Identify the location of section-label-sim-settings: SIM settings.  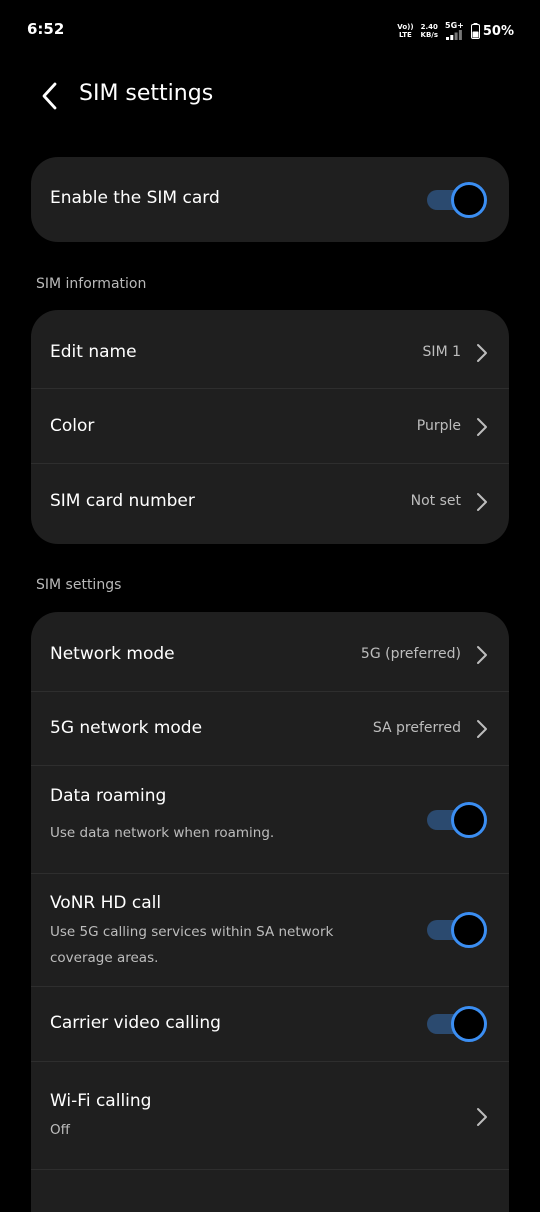
(79, 585).